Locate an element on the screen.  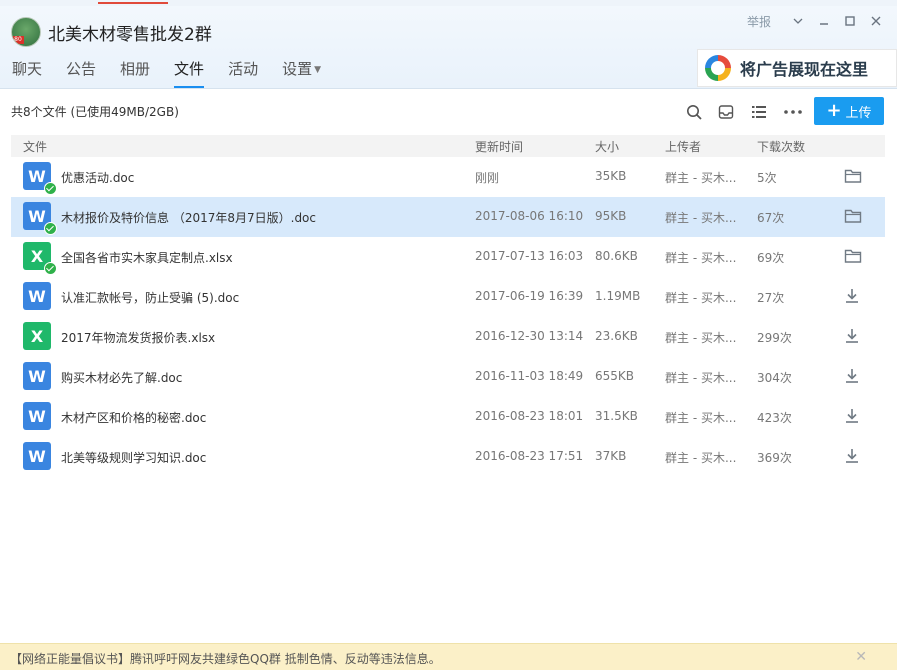
file-toolbar: 共8个文件 (已使用49MB/2GB) + 上传 is located at coordinates (448, 112).